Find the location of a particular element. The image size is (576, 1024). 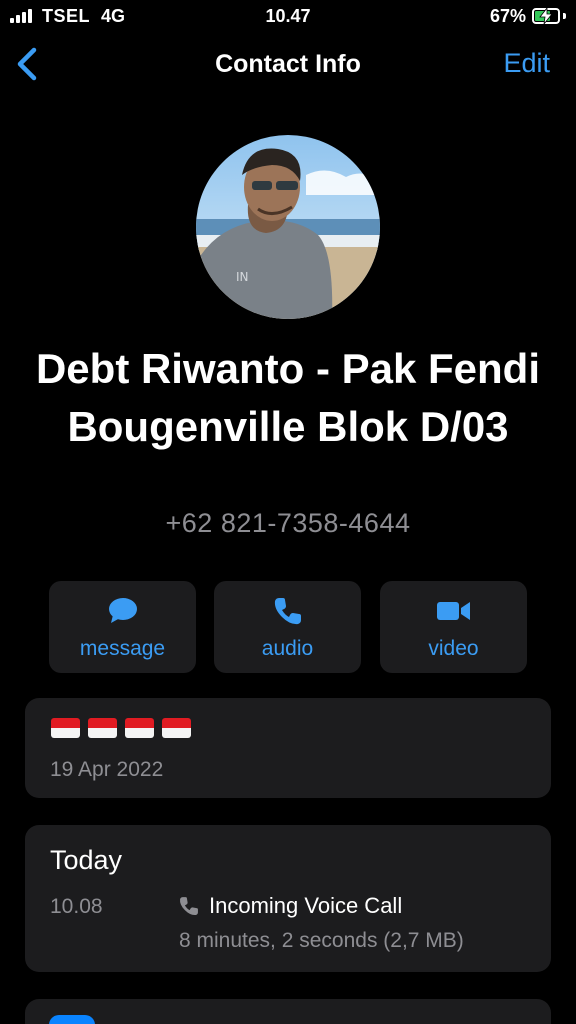

contact-phone-number: +62 821-7358-4644 is located at coordinates (288, 523).